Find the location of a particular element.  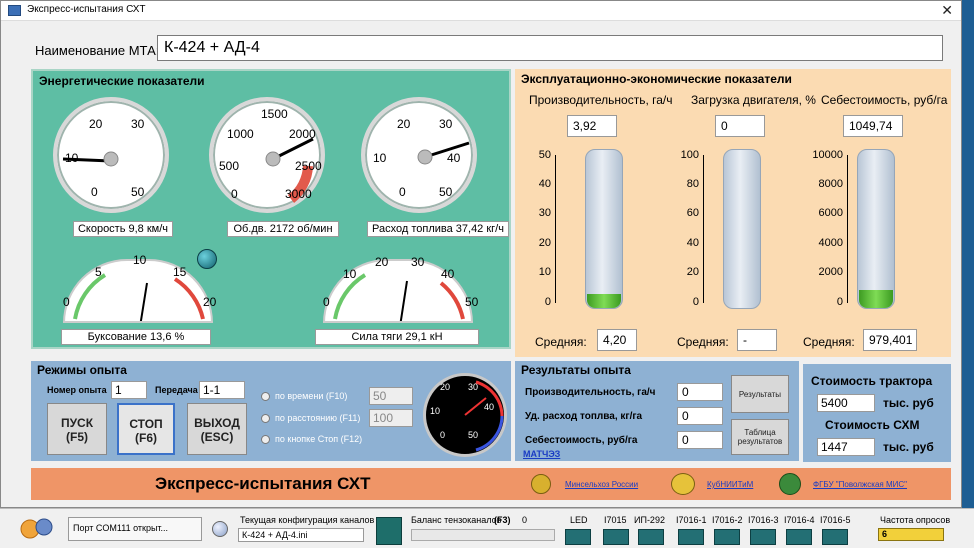

balance-button is located at coordinates (389, 531).